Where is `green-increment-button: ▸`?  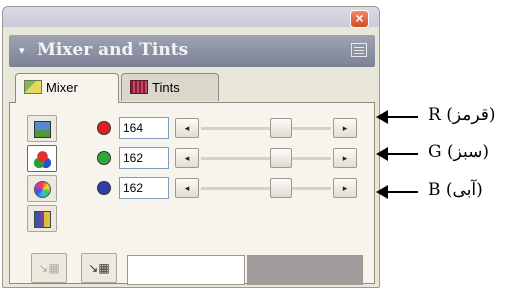 green-increment-button: ▸ is located at coordinates (345, 158).